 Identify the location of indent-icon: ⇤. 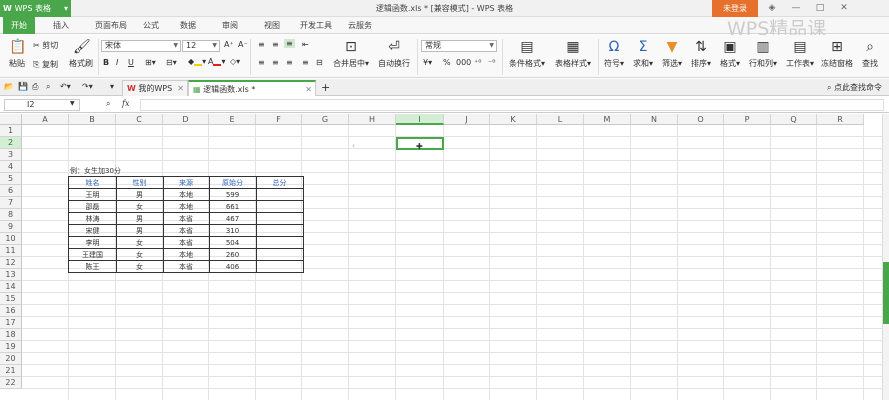
(305, 44).